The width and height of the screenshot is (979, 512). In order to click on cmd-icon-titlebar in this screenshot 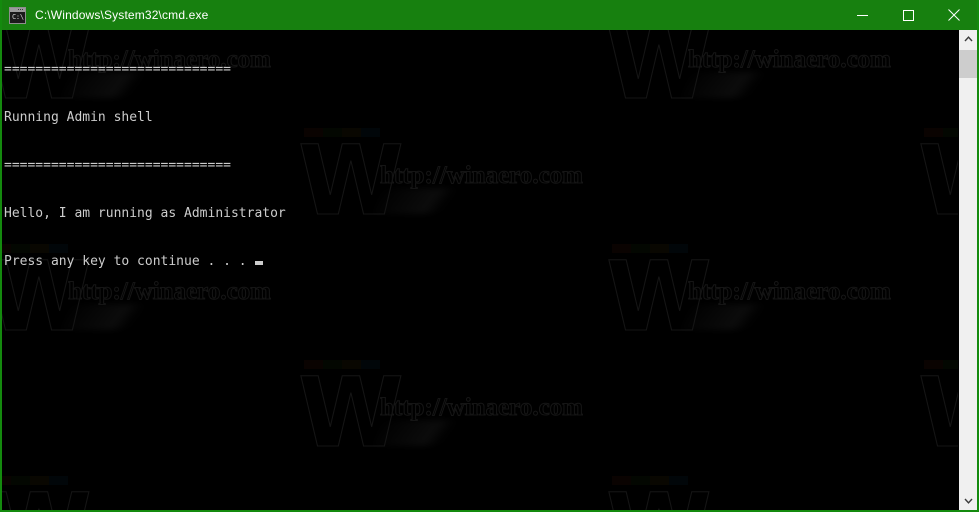, I will do `click(17, 9)`.